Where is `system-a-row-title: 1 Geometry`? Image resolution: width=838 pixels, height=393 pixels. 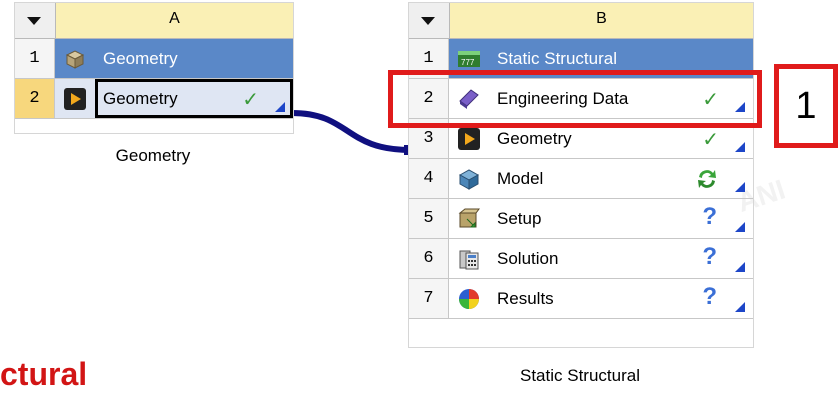
system-a-row-title: 1 Geometry is located at coordinates (154, 59).